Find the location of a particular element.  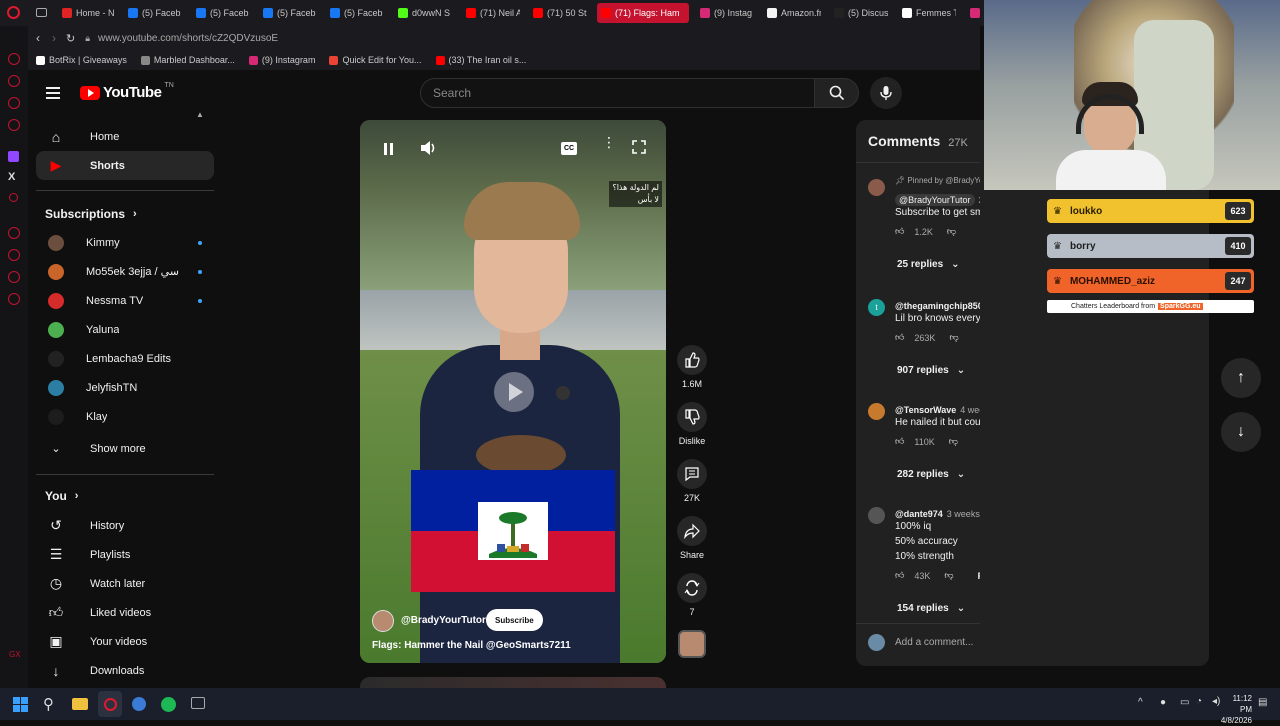

spotify-icon is located at coordinates (168, 704).